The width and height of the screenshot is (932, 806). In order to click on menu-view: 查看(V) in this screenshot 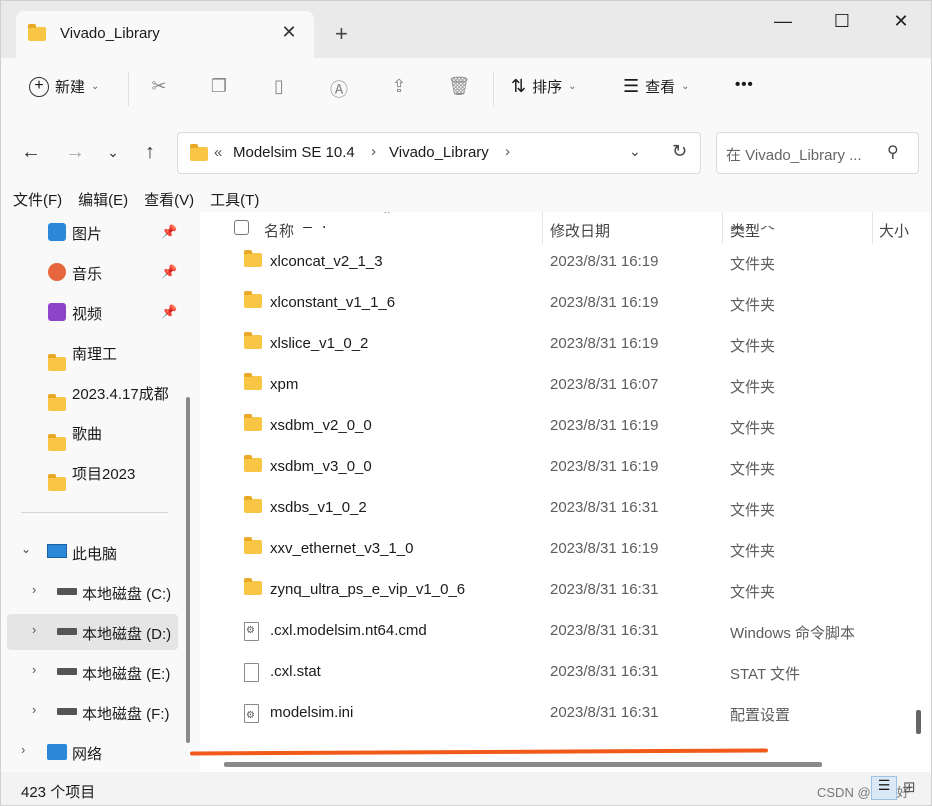, I will do `click(169, 199)`.